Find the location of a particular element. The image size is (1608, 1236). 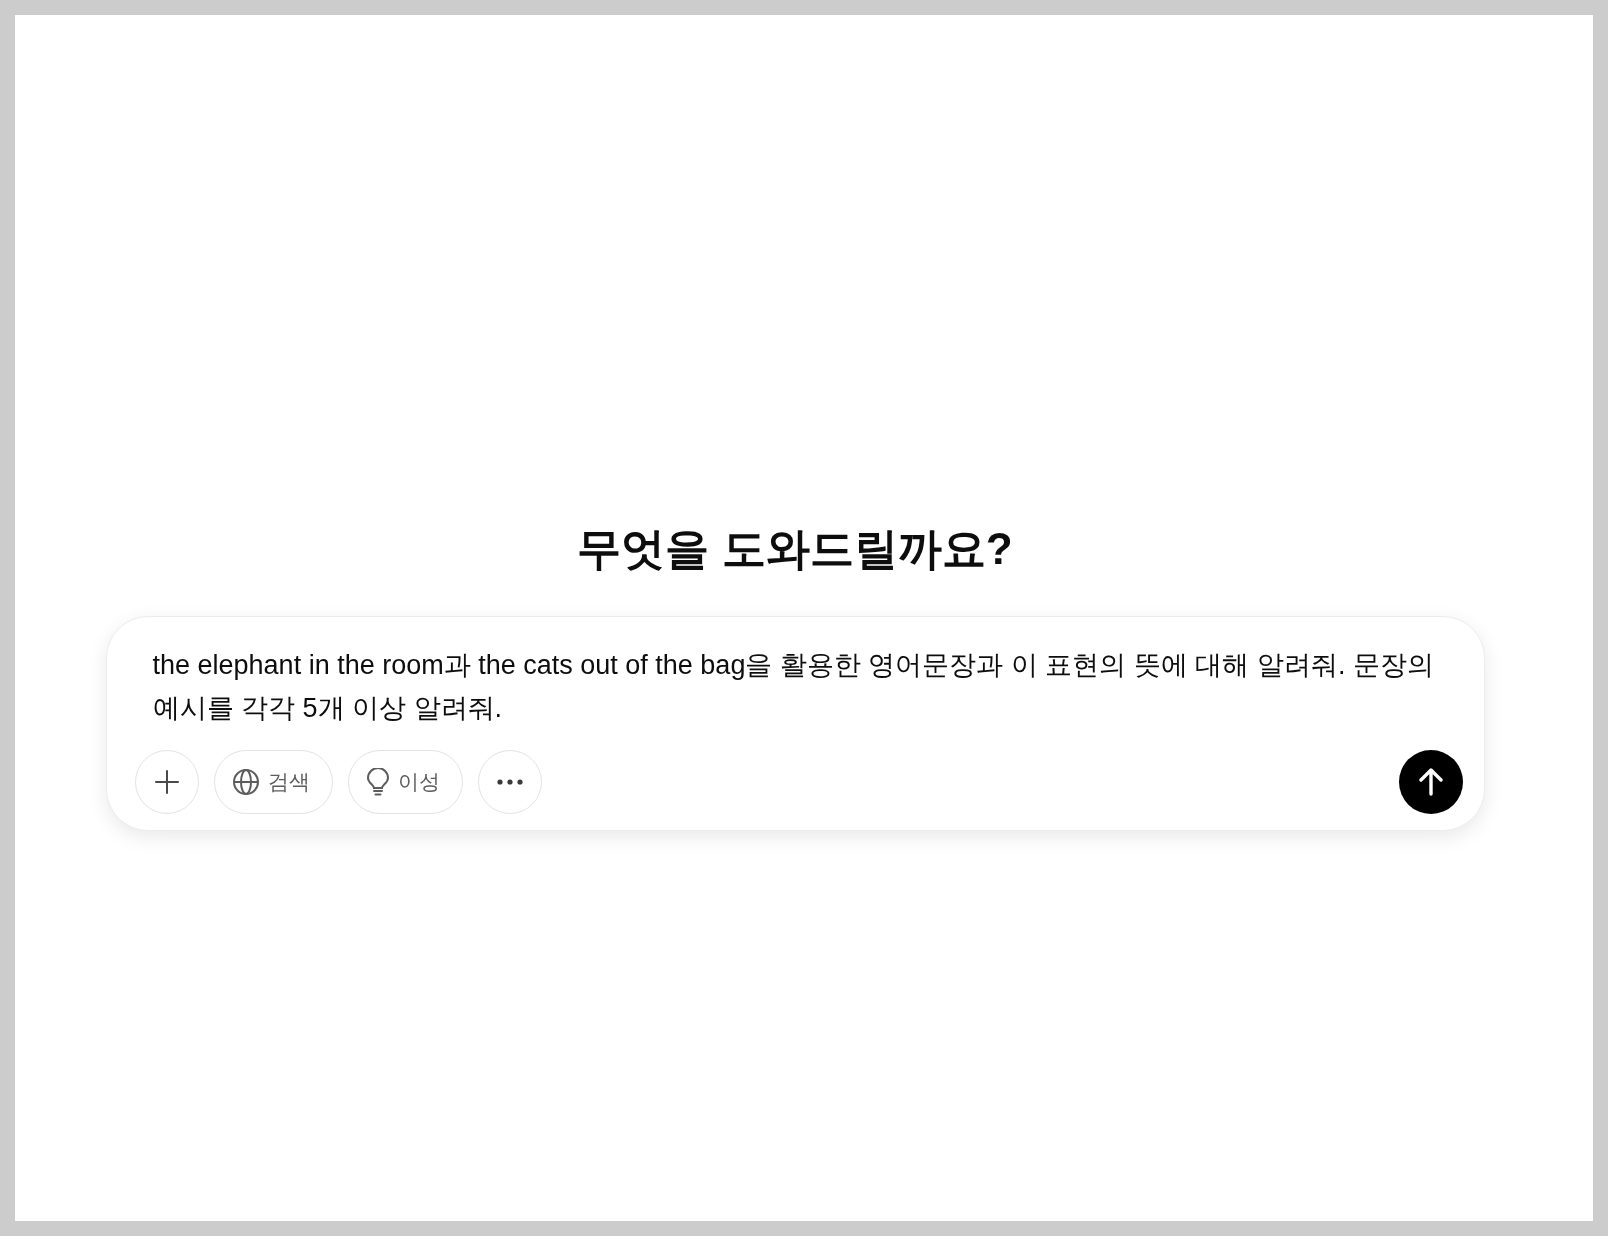

arrow-up-icon is located at coordinates (1430, 782).